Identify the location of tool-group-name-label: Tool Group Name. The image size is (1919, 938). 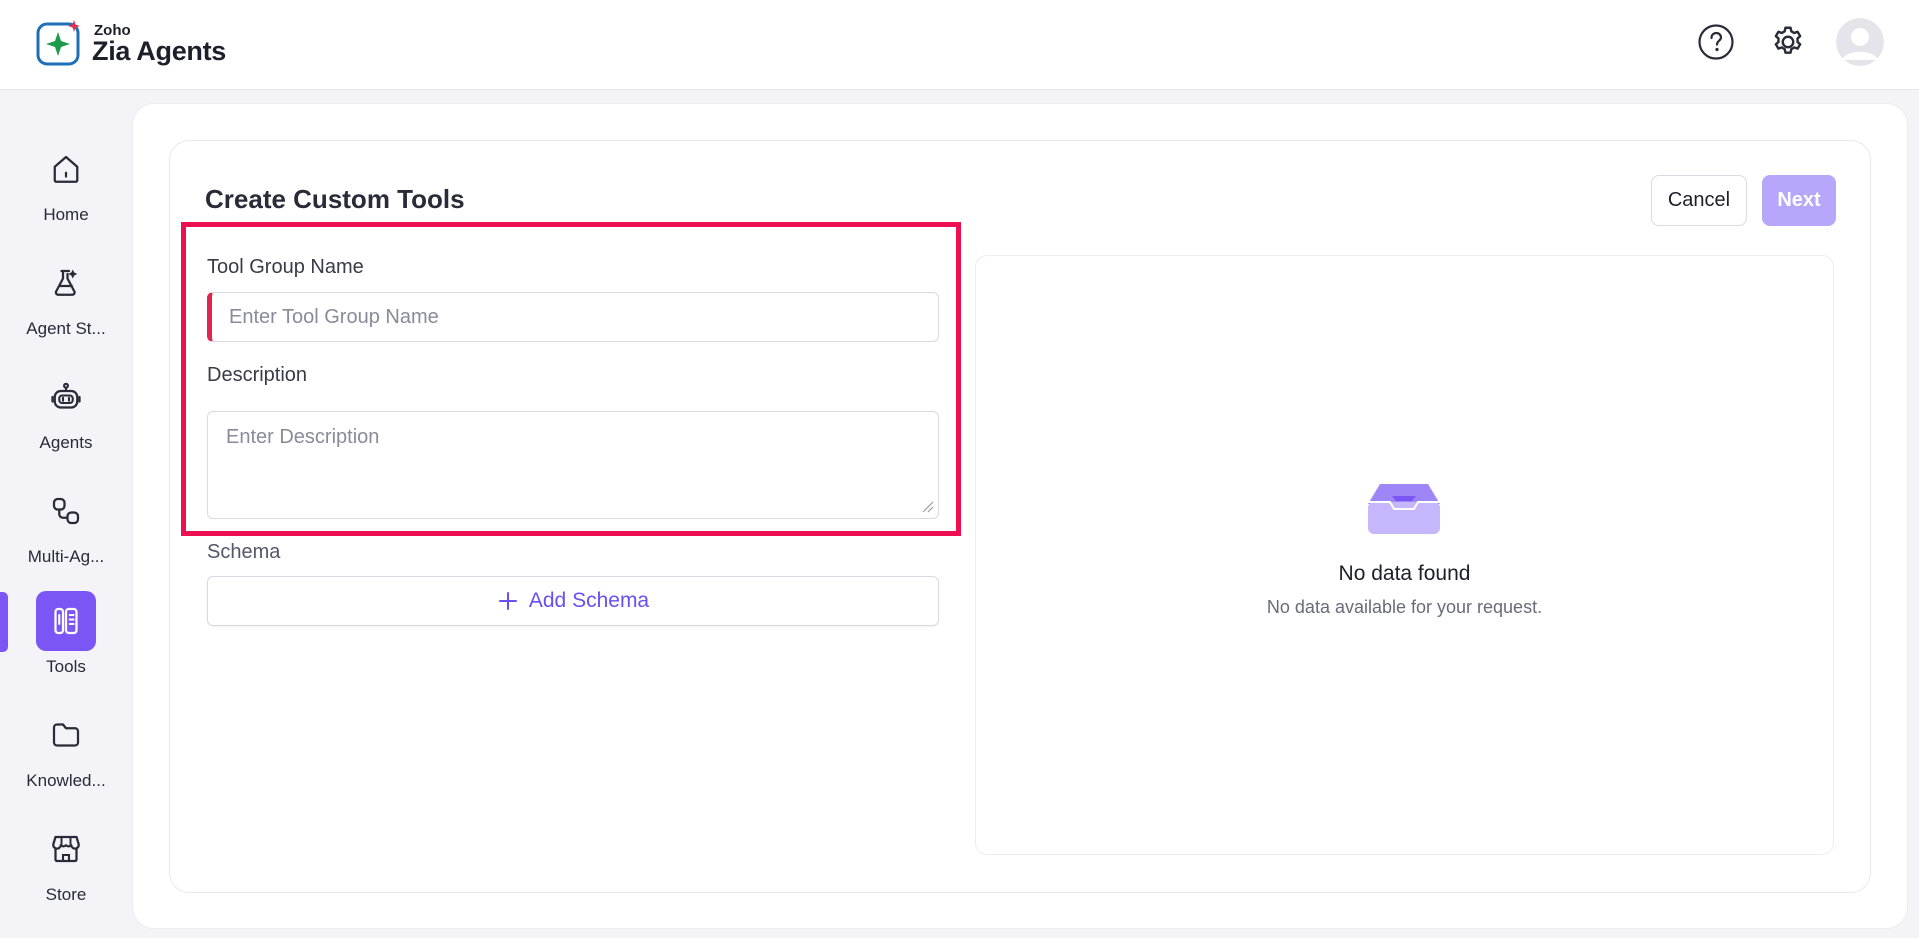
(285, 267).